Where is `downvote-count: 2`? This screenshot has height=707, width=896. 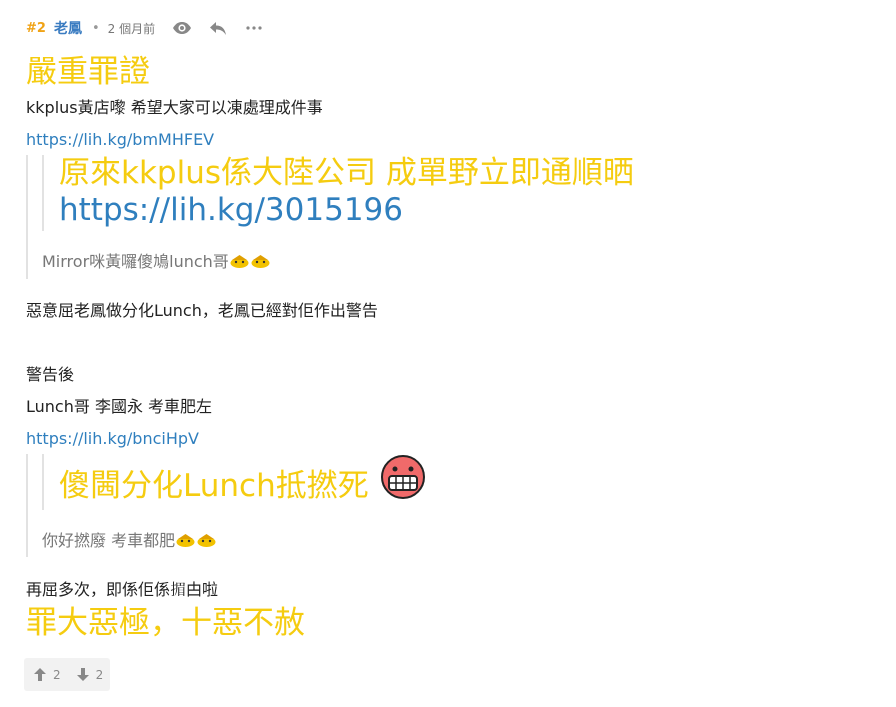 downvote-count: 2 is located at coordinates (99, 674).